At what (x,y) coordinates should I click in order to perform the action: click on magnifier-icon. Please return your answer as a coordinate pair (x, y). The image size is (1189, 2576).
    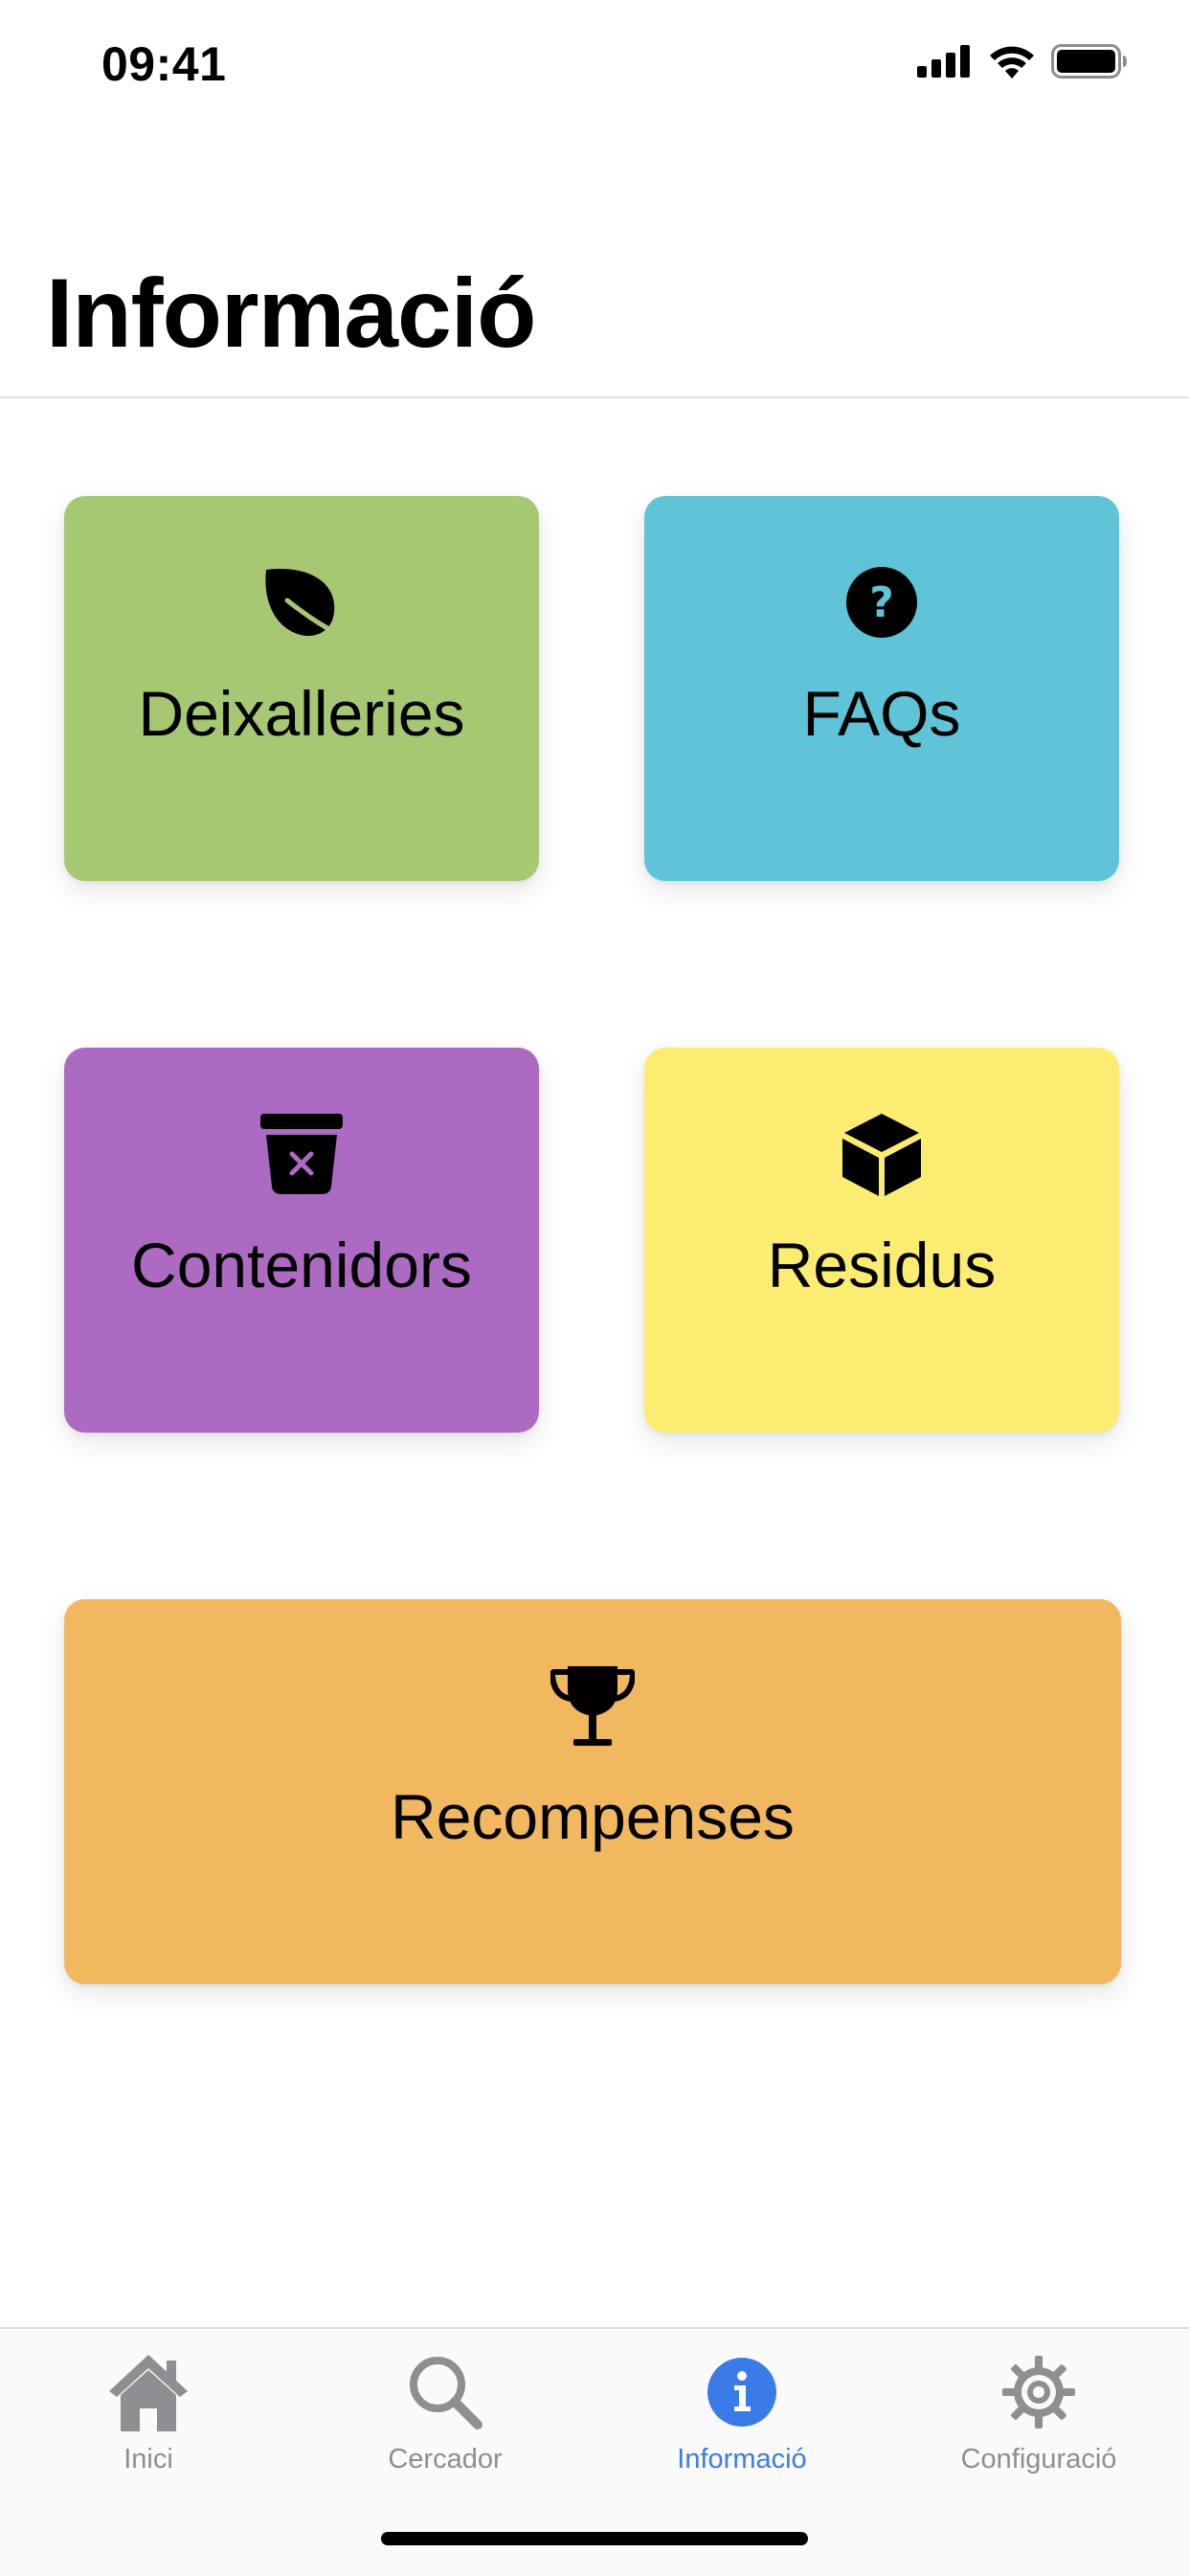
    Looking at the image, I should click on (446, 2393).